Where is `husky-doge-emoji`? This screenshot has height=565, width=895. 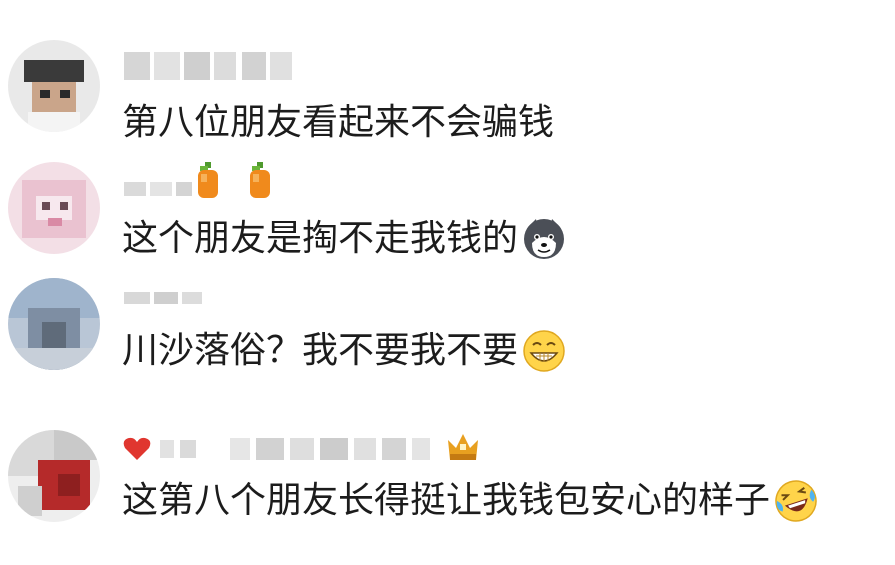
husky-doge-emoji is located at coordinates (544, 239).